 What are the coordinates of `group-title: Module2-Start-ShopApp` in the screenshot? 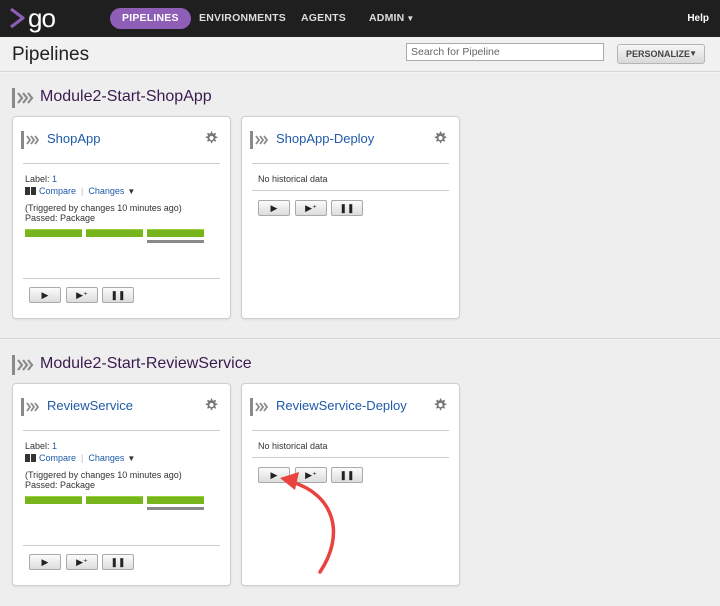 It's located at (126, 97).